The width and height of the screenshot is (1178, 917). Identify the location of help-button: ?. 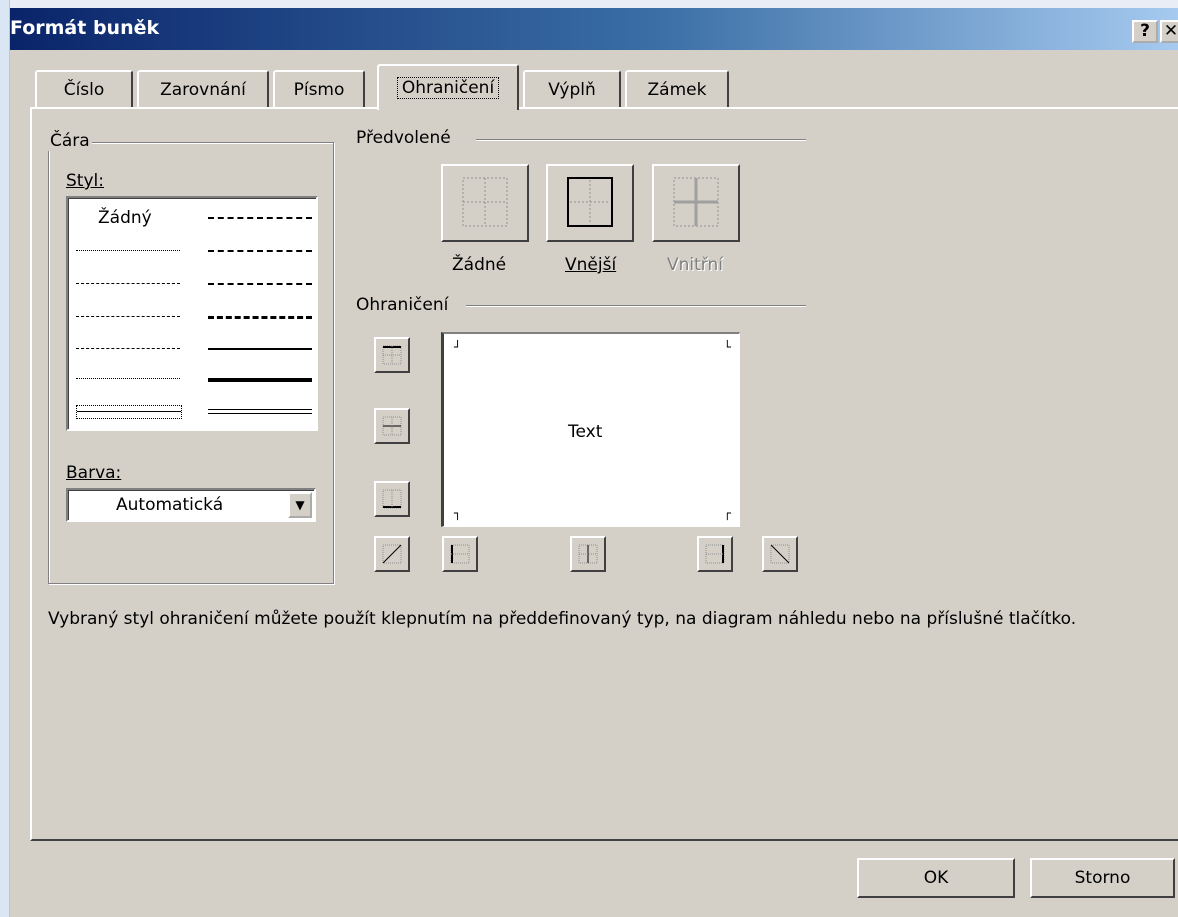
(1145, 31).